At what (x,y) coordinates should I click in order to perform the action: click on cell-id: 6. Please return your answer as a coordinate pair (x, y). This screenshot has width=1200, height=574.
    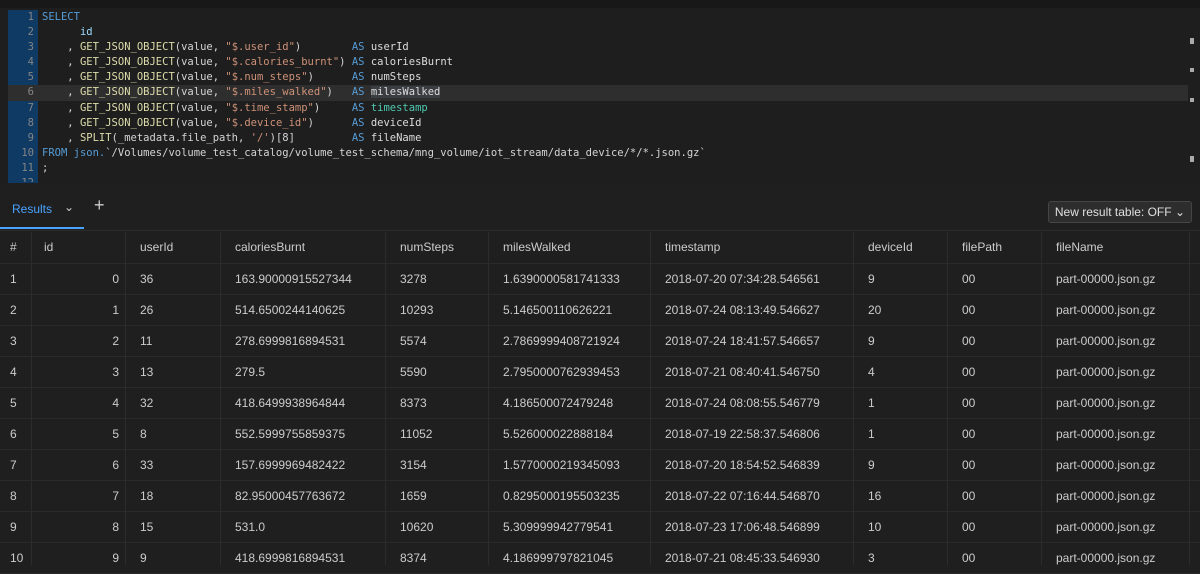
    Looking at the image, I should click on (78, 465).